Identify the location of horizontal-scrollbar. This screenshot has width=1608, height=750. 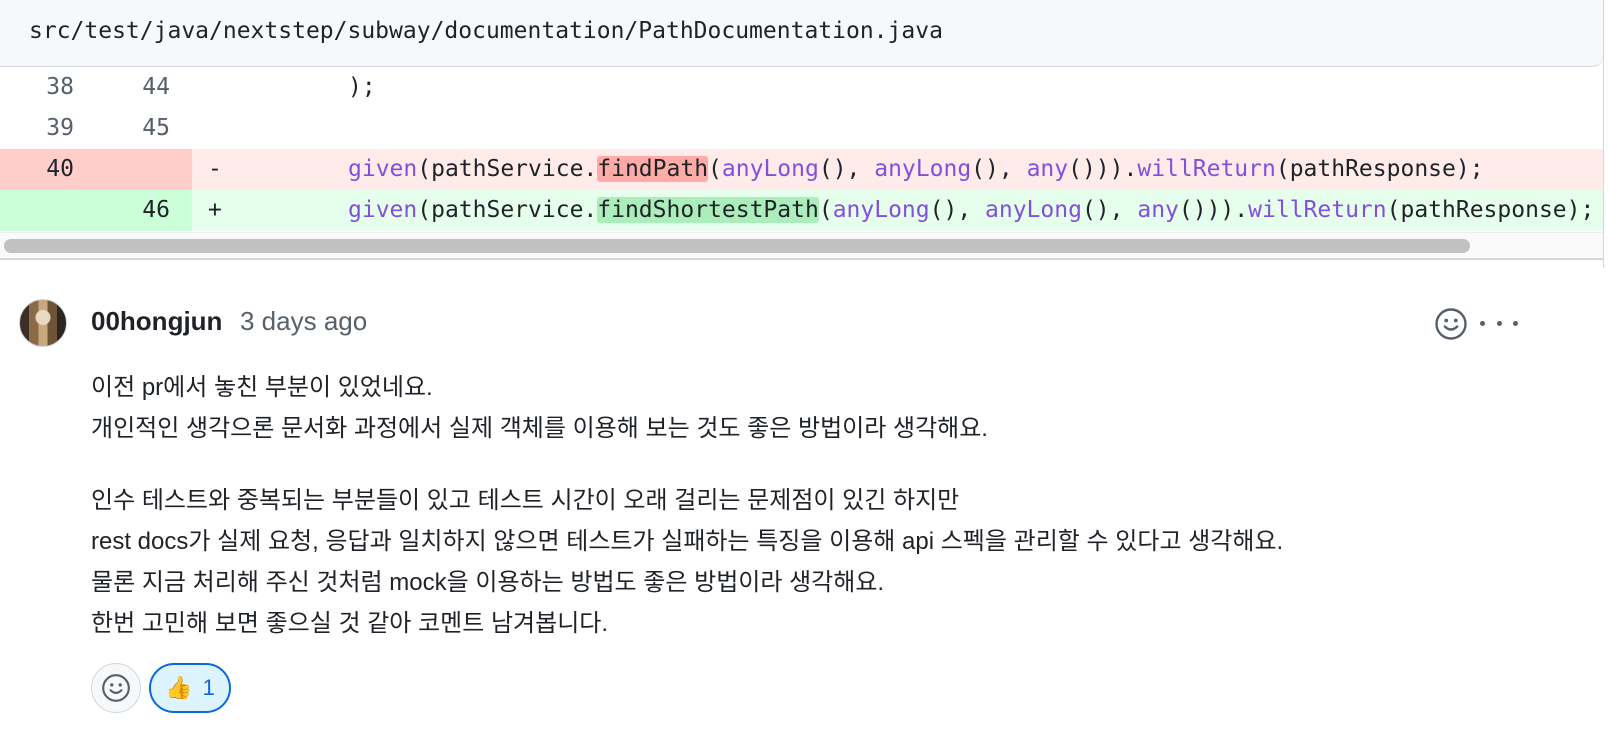
(801, 245).